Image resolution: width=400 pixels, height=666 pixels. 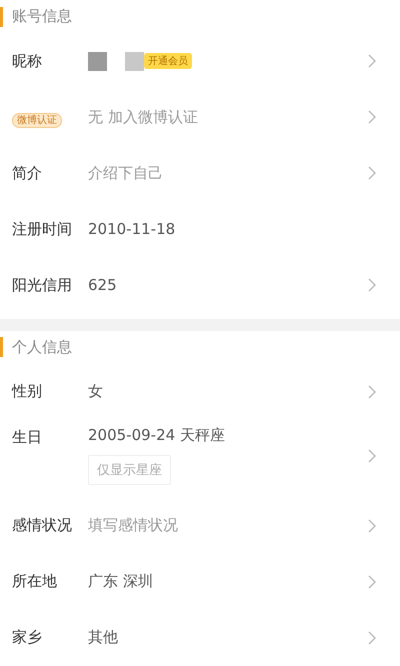 I want to click on row-value: 广东 深圳, so click(x=120, y=582).